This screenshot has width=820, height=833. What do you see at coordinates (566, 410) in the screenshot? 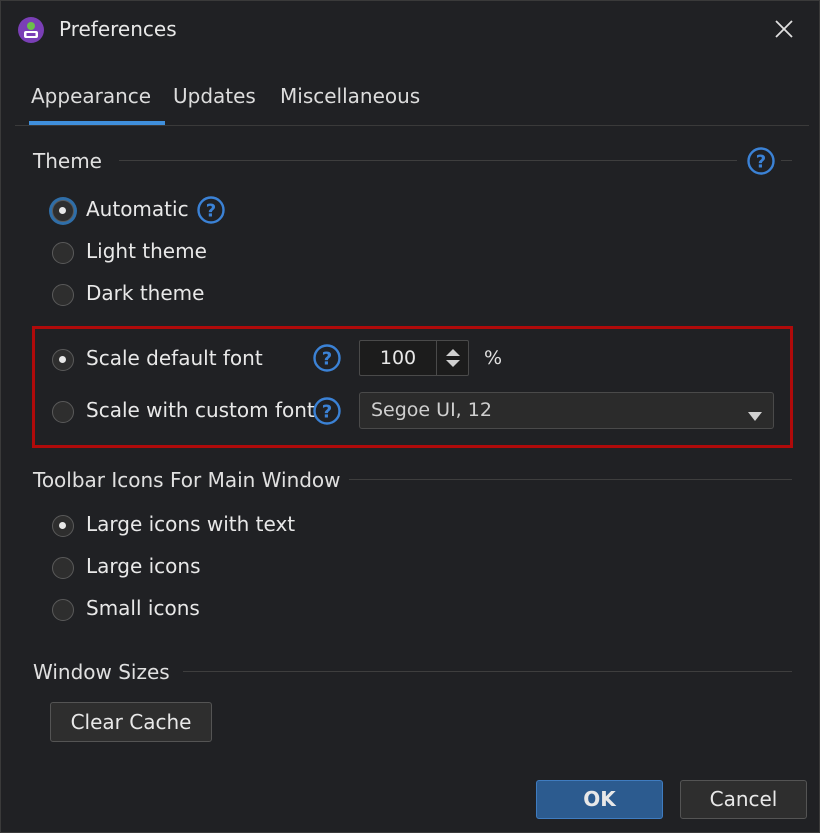
I see `custom-font-dropdown: Segoe UI, 12` at bounding box center [566, 410].